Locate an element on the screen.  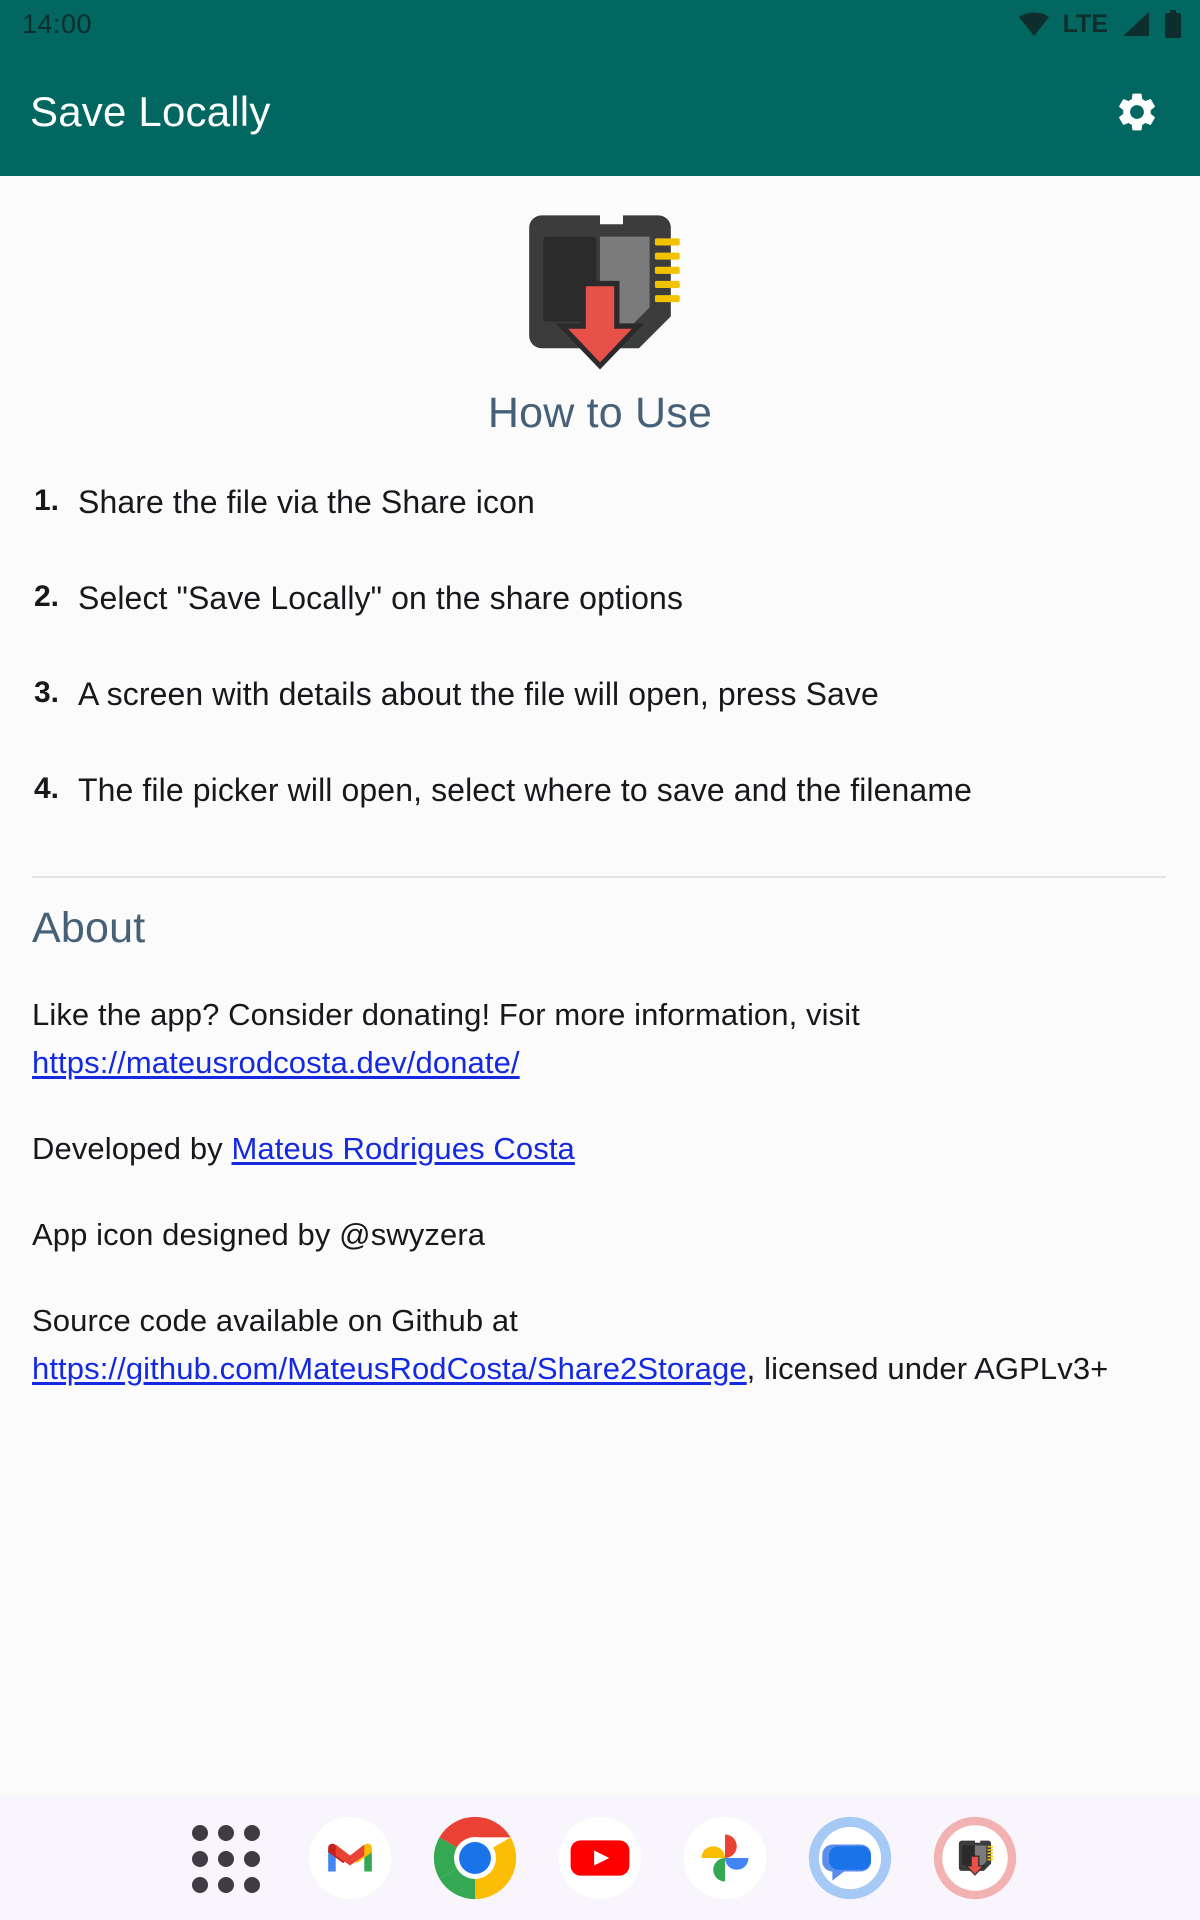
step-text: Share the file via the Share icon is located at coordinates (306, 502).